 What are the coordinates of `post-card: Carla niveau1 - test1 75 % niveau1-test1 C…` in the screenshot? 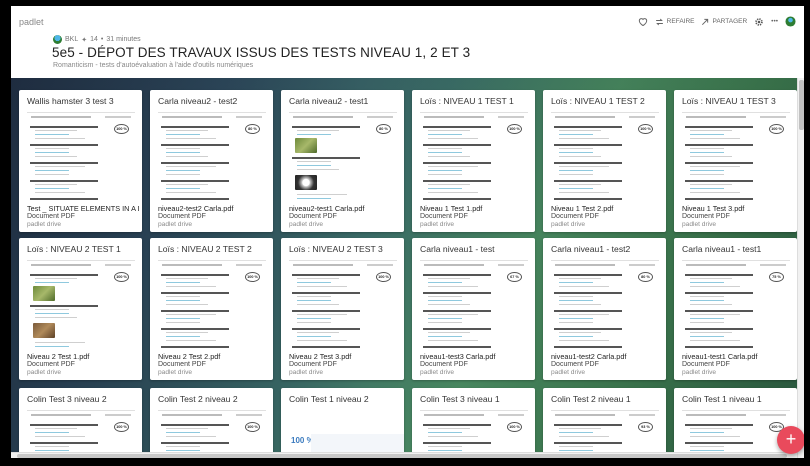 It's located at (735, 309).